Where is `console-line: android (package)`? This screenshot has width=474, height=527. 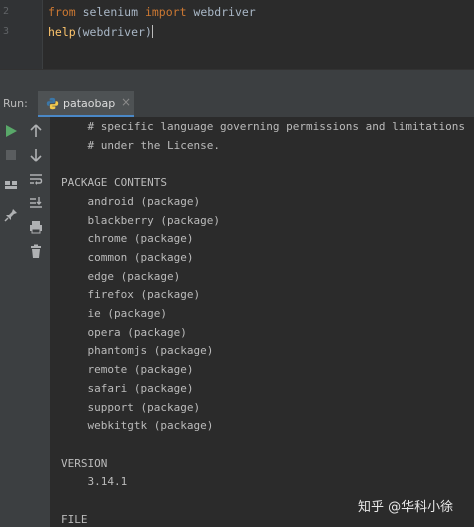 console-line: android (package) is located at coordinates (131, 201).